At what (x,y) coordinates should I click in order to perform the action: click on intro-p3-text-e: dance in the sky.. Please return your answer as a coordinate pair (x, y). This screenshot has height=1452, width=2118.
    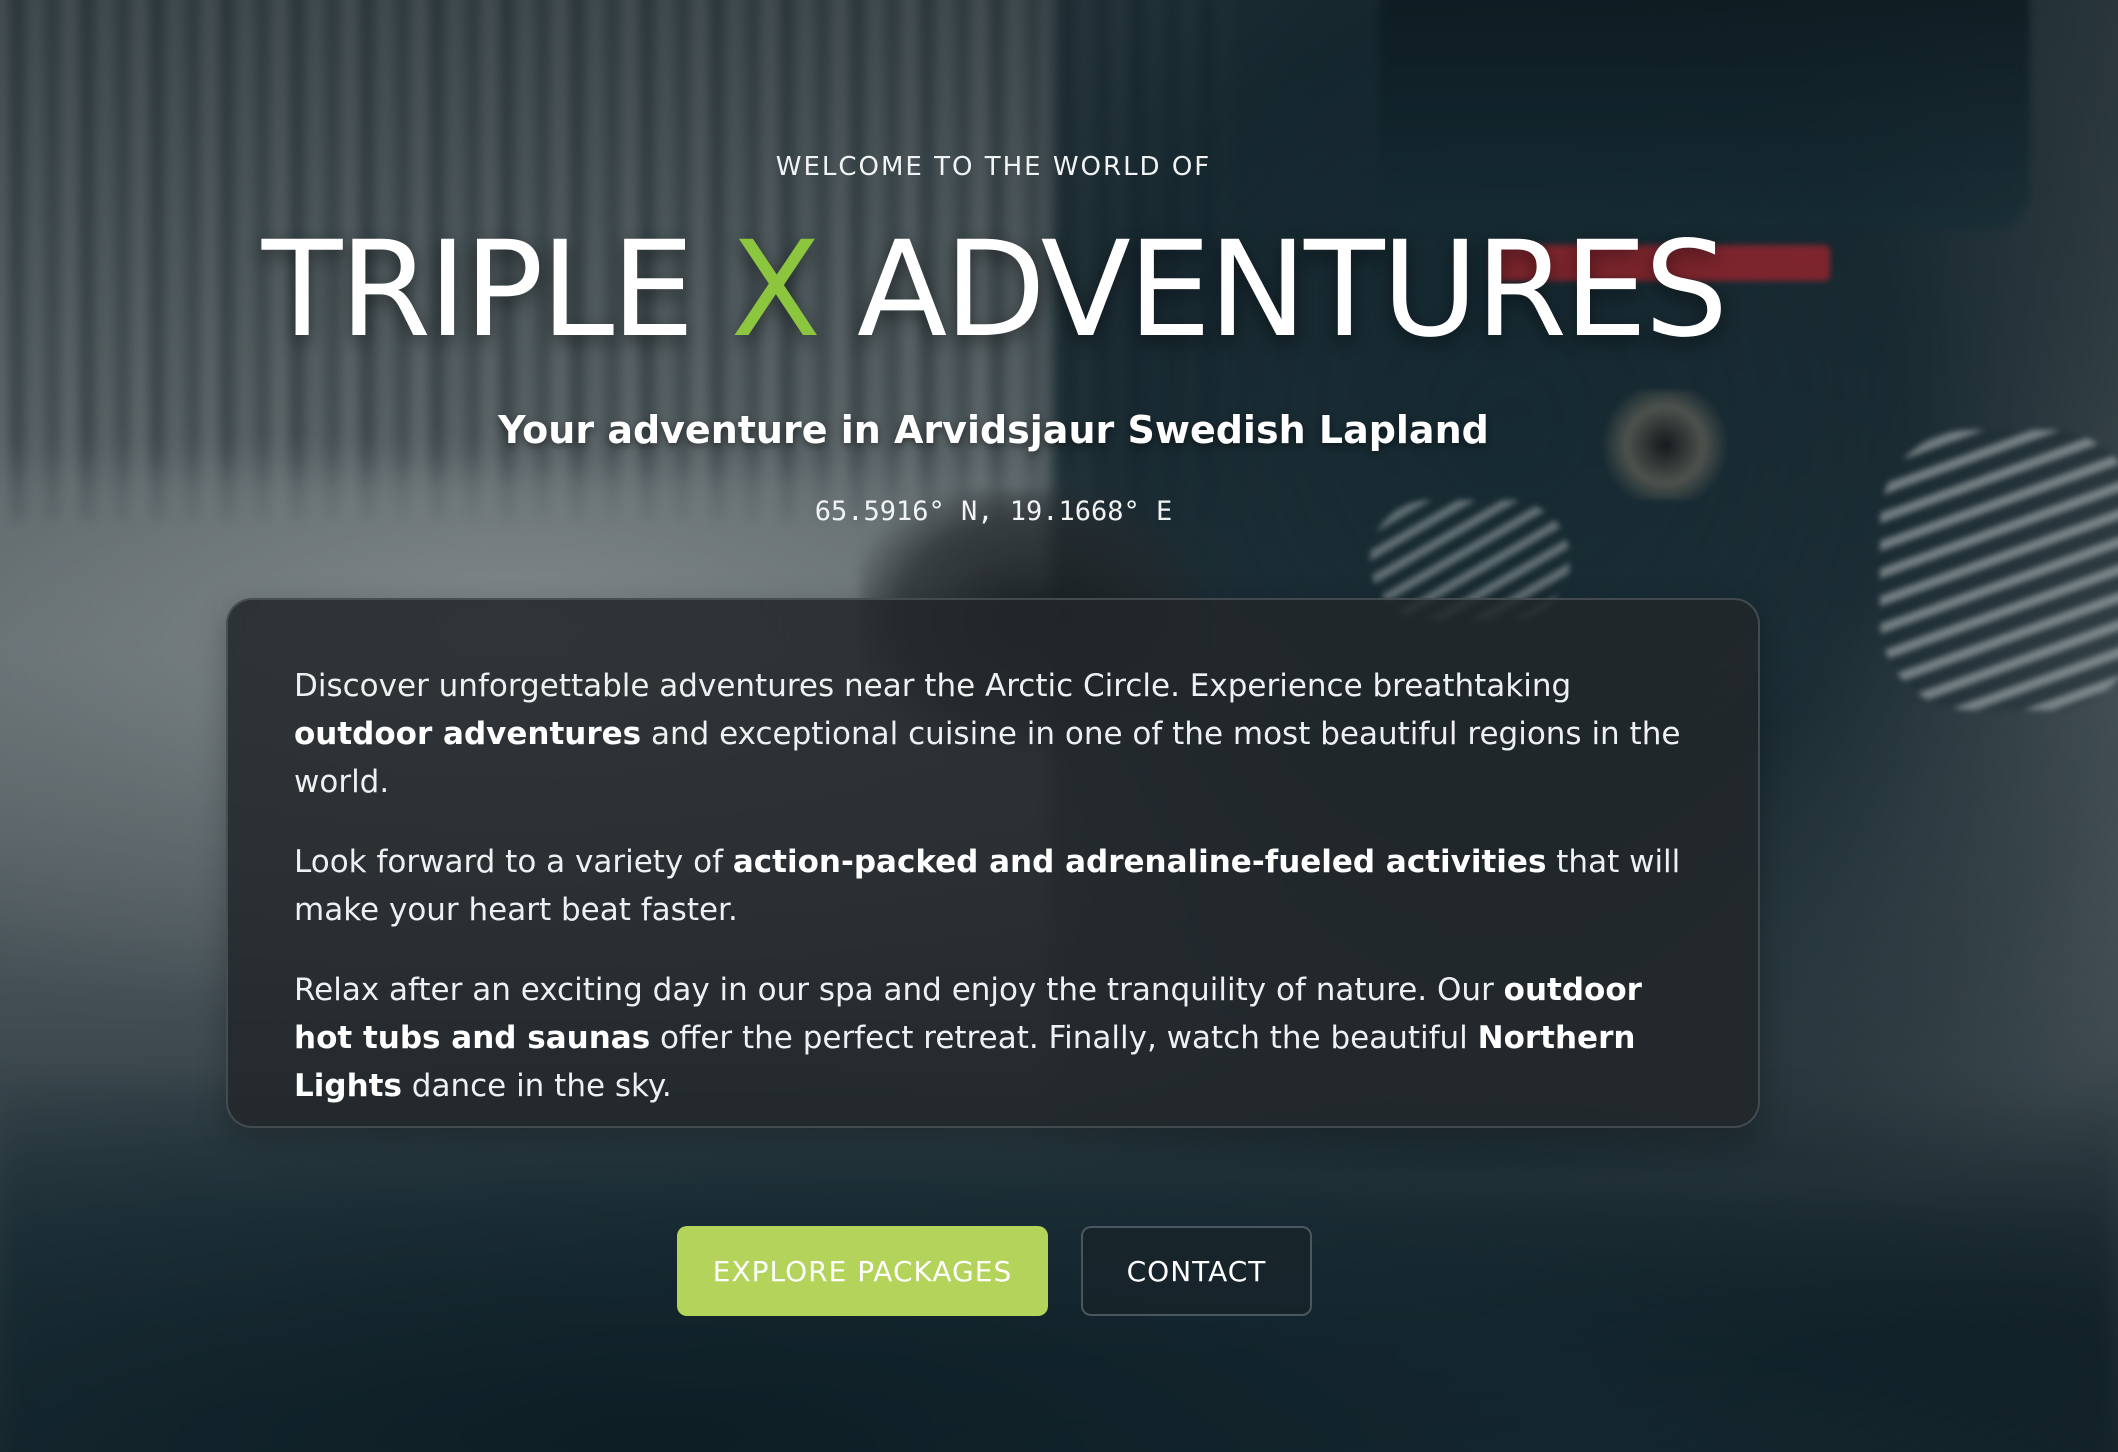
    Looking at the image, I should click on (536, 1086).